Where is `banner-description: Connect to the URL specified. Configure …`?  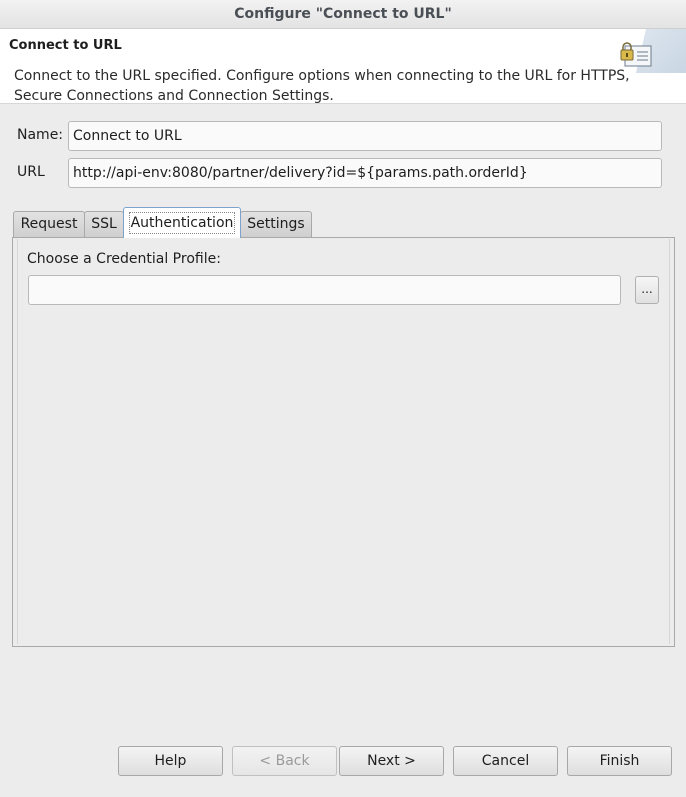 banner-description: Connect to the URL specified. Configure … is located at coordinates (322, 86).